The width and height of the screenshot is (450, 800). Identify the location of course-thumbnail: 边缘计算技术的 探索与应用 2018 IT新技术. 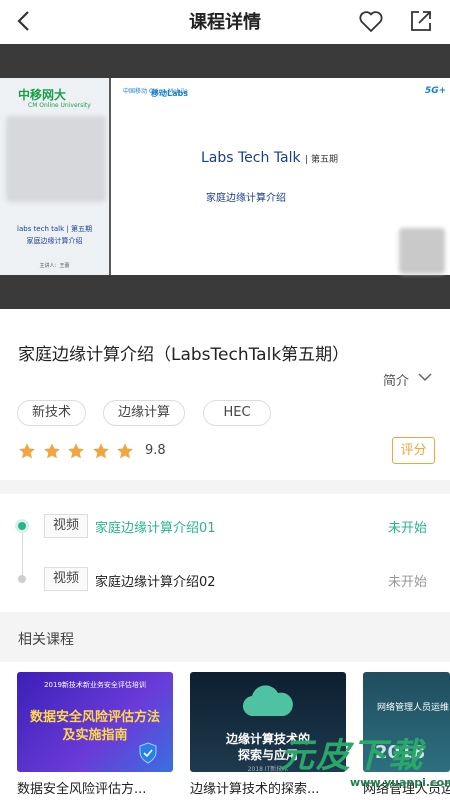
(268, 722).